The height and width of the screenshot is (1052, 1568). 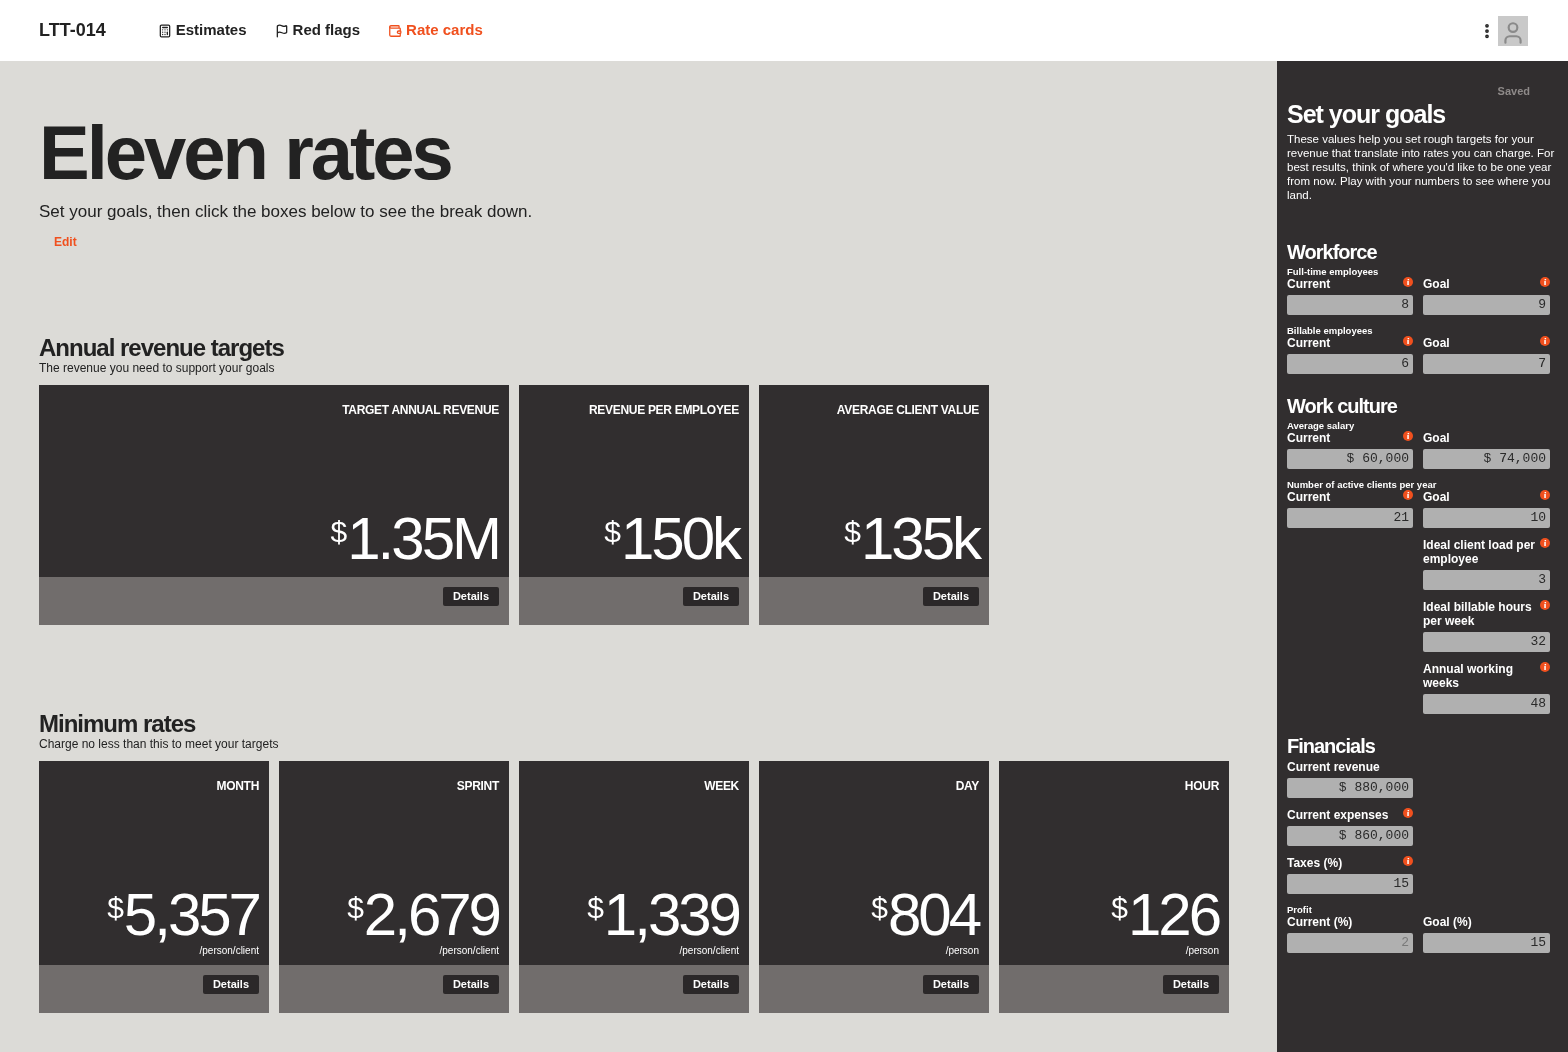 I want to click on amount-value: 126, so click(x=1173, y=914).